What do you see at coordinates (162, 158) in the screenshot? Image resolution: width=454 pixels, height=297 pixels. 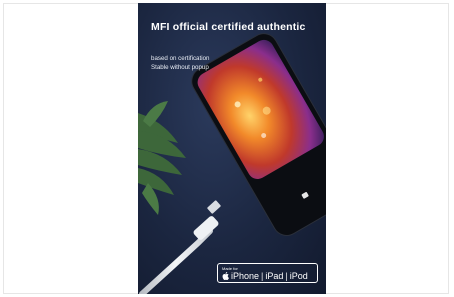 I see `plant-leaves` at bounding box center [162, 158].